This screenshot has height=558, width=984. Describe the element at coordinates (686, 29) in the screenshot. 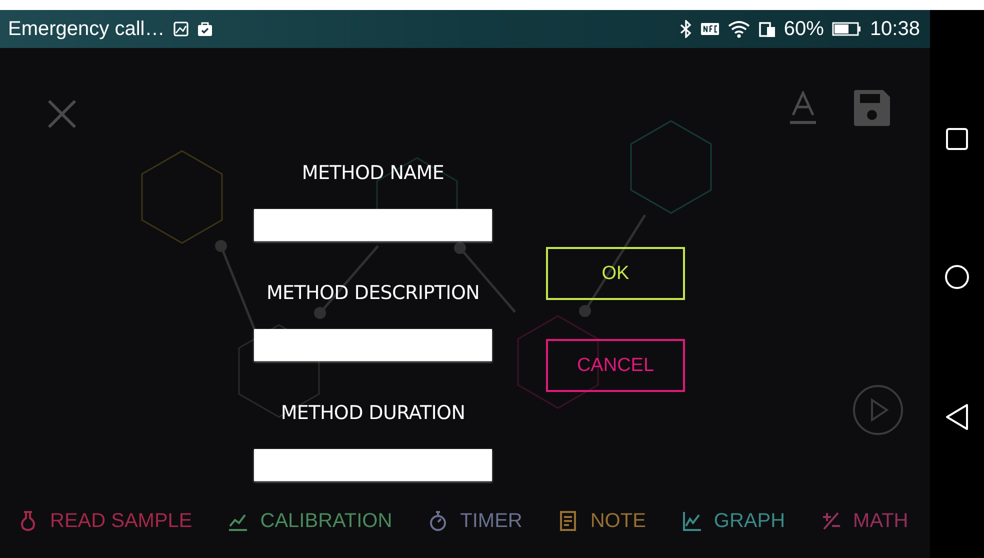

I see `bluetooth-icon` at that location.